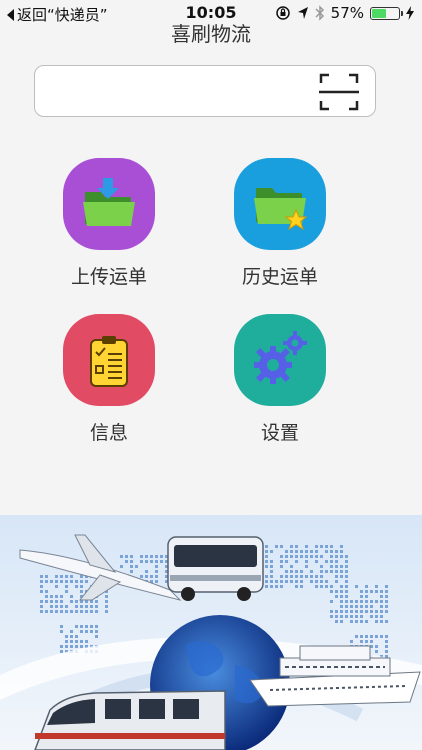 The image size is (422, 750). What do you see at coordinates (379, 13) in the screenshot?
I see `battery-fill` at bounding box center [379, 13].